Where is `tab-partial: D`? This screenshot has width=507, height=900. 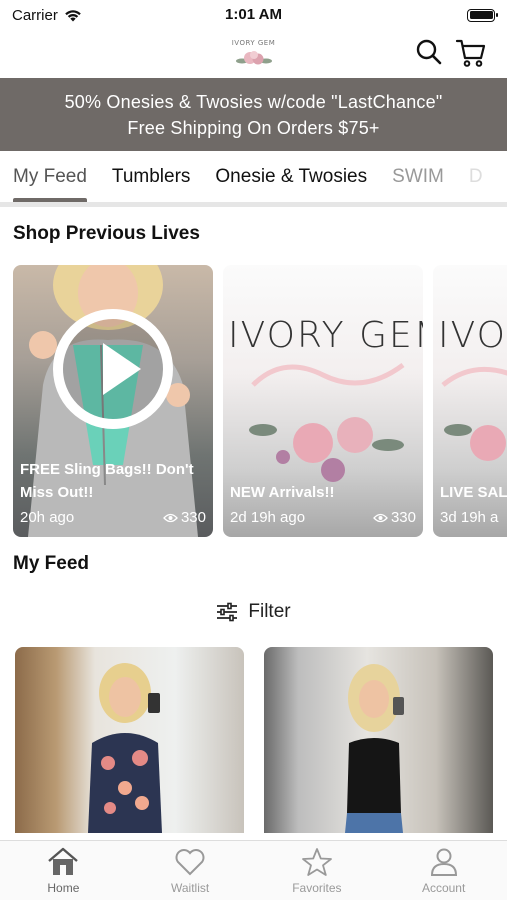 tab-partial: D is located at coordinates (476, 176).